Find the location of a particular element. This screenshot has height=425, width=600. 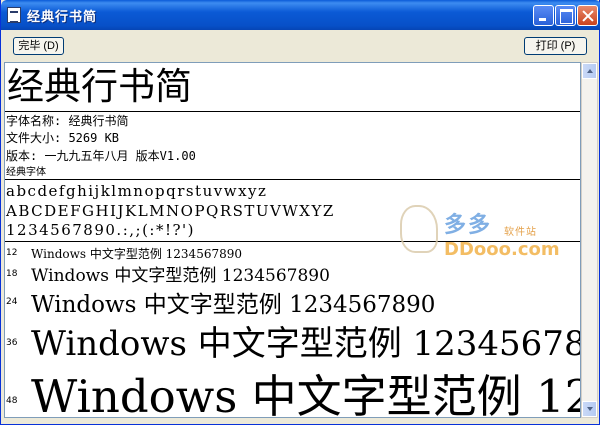

print-button: 打印 (P) is located at coordinates (555, 46).